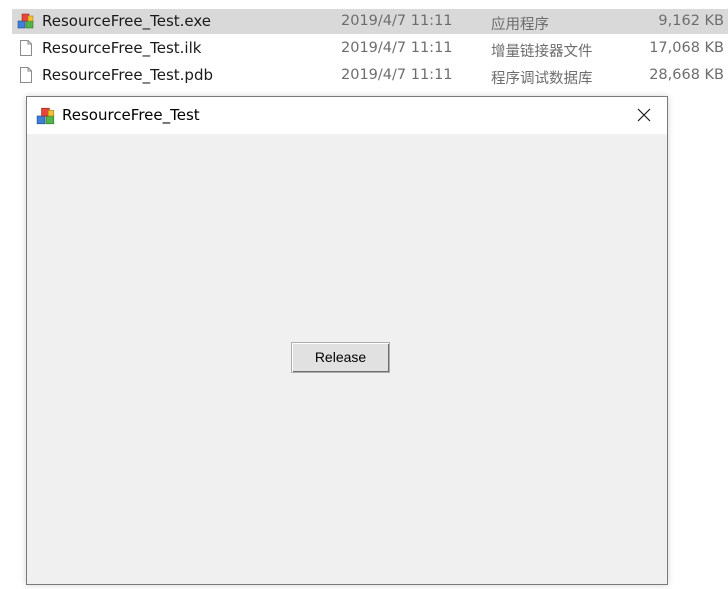 The image size is (728, 589). I want to click on file-type: 程序调试数据库, so click(542, 79).